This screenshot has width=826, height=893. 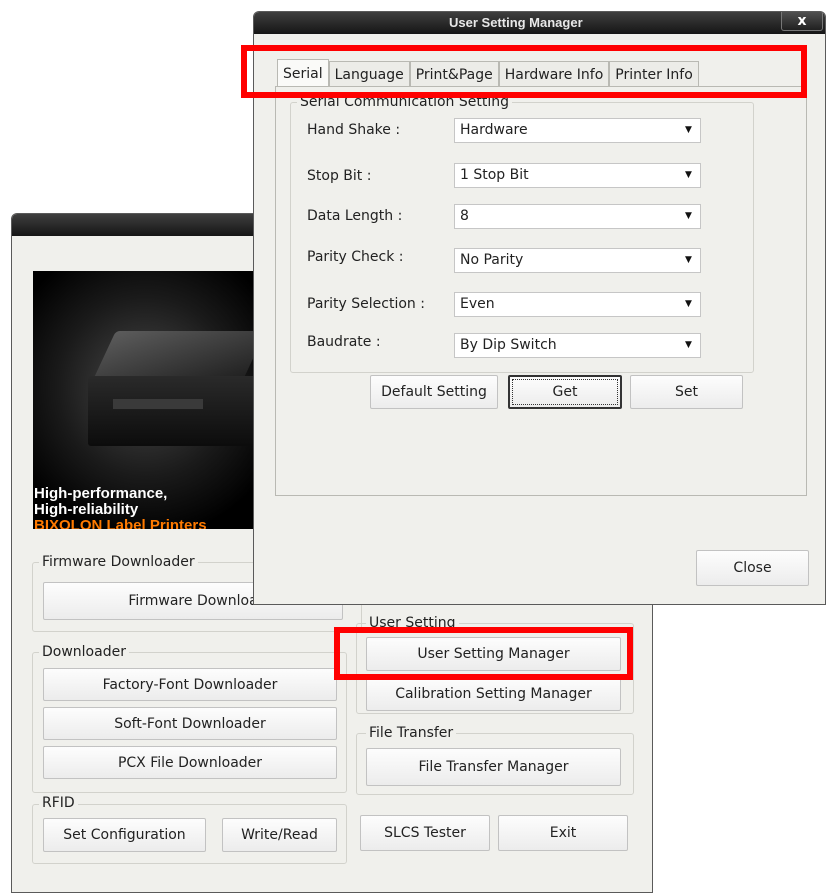 What do you see at coordinates (577, 304) in the screenshot?
I see `parity-selection-select: Even ▼` at bounding box center [577, 304].